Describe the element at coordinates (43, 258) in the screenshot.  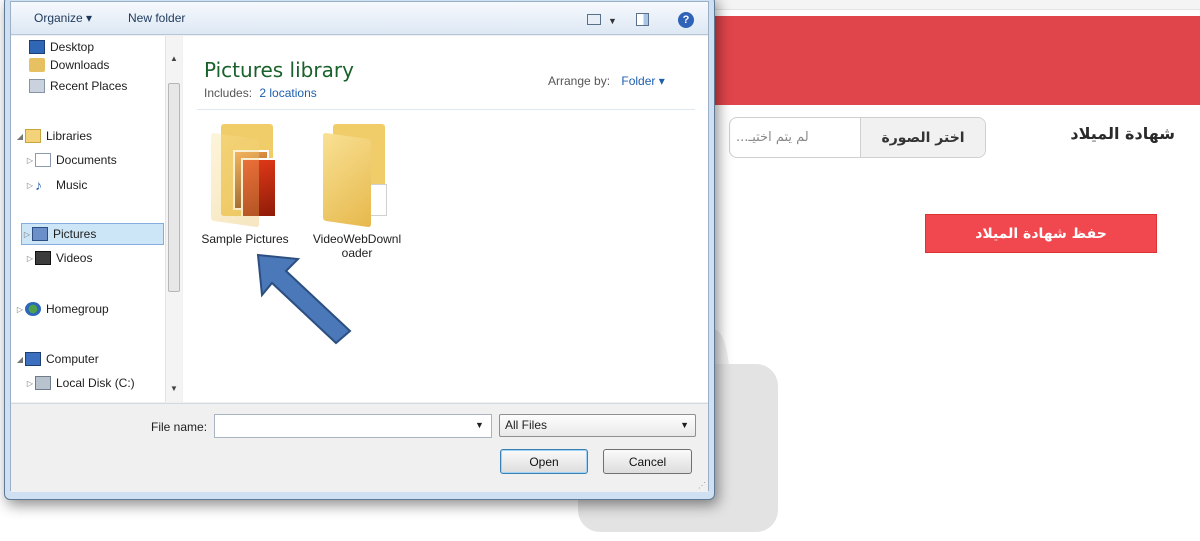
I see `videos-icon` at that location.